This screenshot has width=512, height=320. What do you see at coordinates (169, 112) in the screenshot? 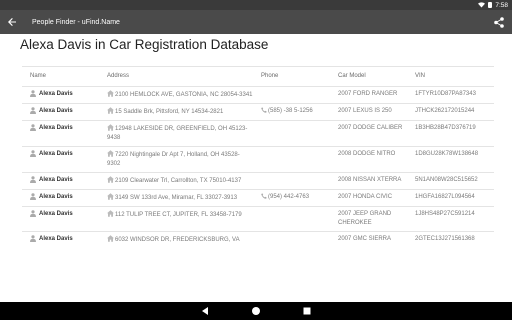
I see `address-text: 15 Saddle Brk, Pittsford, NY 14534-2821` at bounding box center [169, 112].